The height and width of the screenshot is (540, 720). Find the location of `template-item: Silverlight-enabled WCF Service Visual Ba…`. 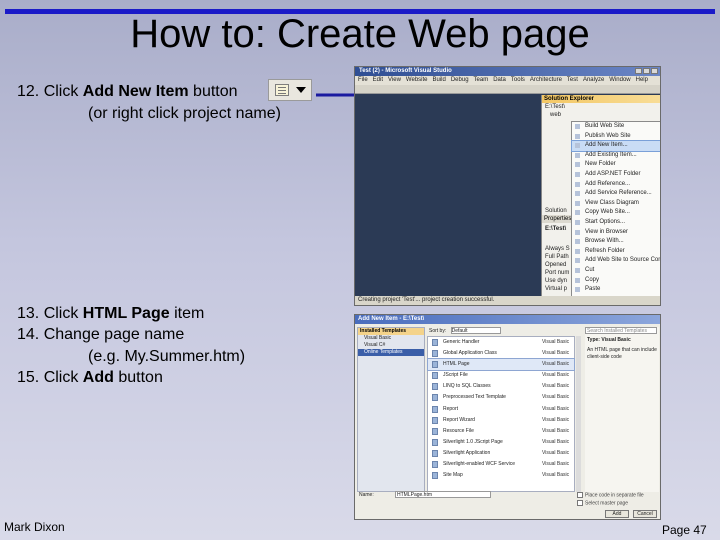

template-item: Silverlight-enabled WCF Service Visual Ba… is located at coordinates (501, 464).